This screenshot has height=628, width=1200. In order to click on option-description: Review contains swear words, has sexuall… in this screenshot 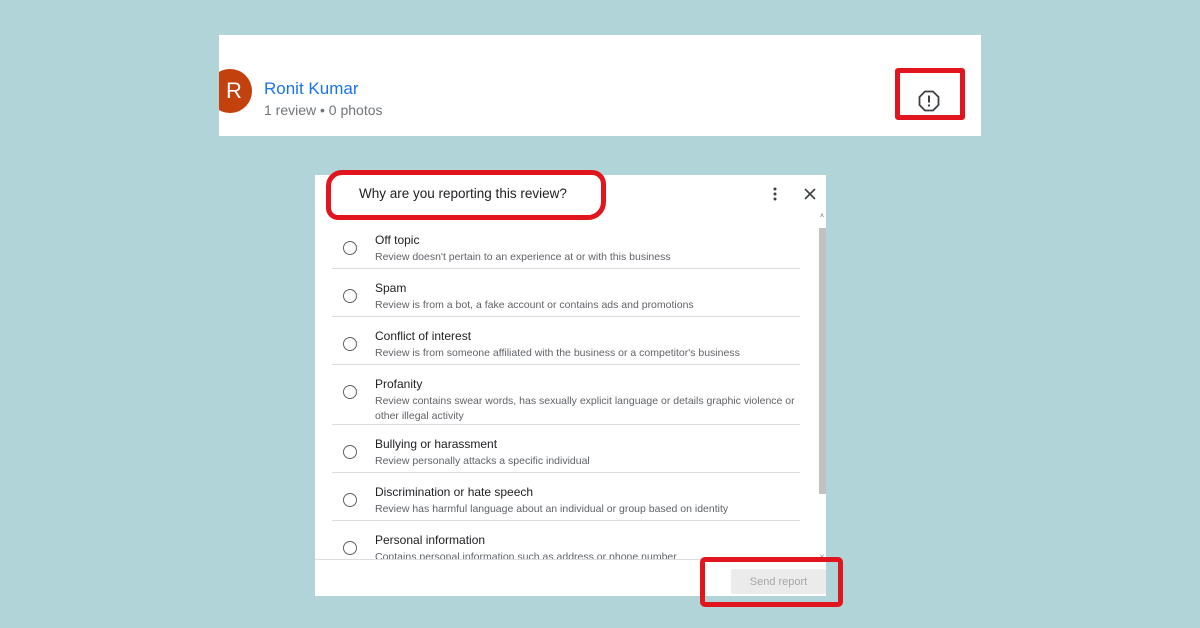, I will do `click(585, 408)`.